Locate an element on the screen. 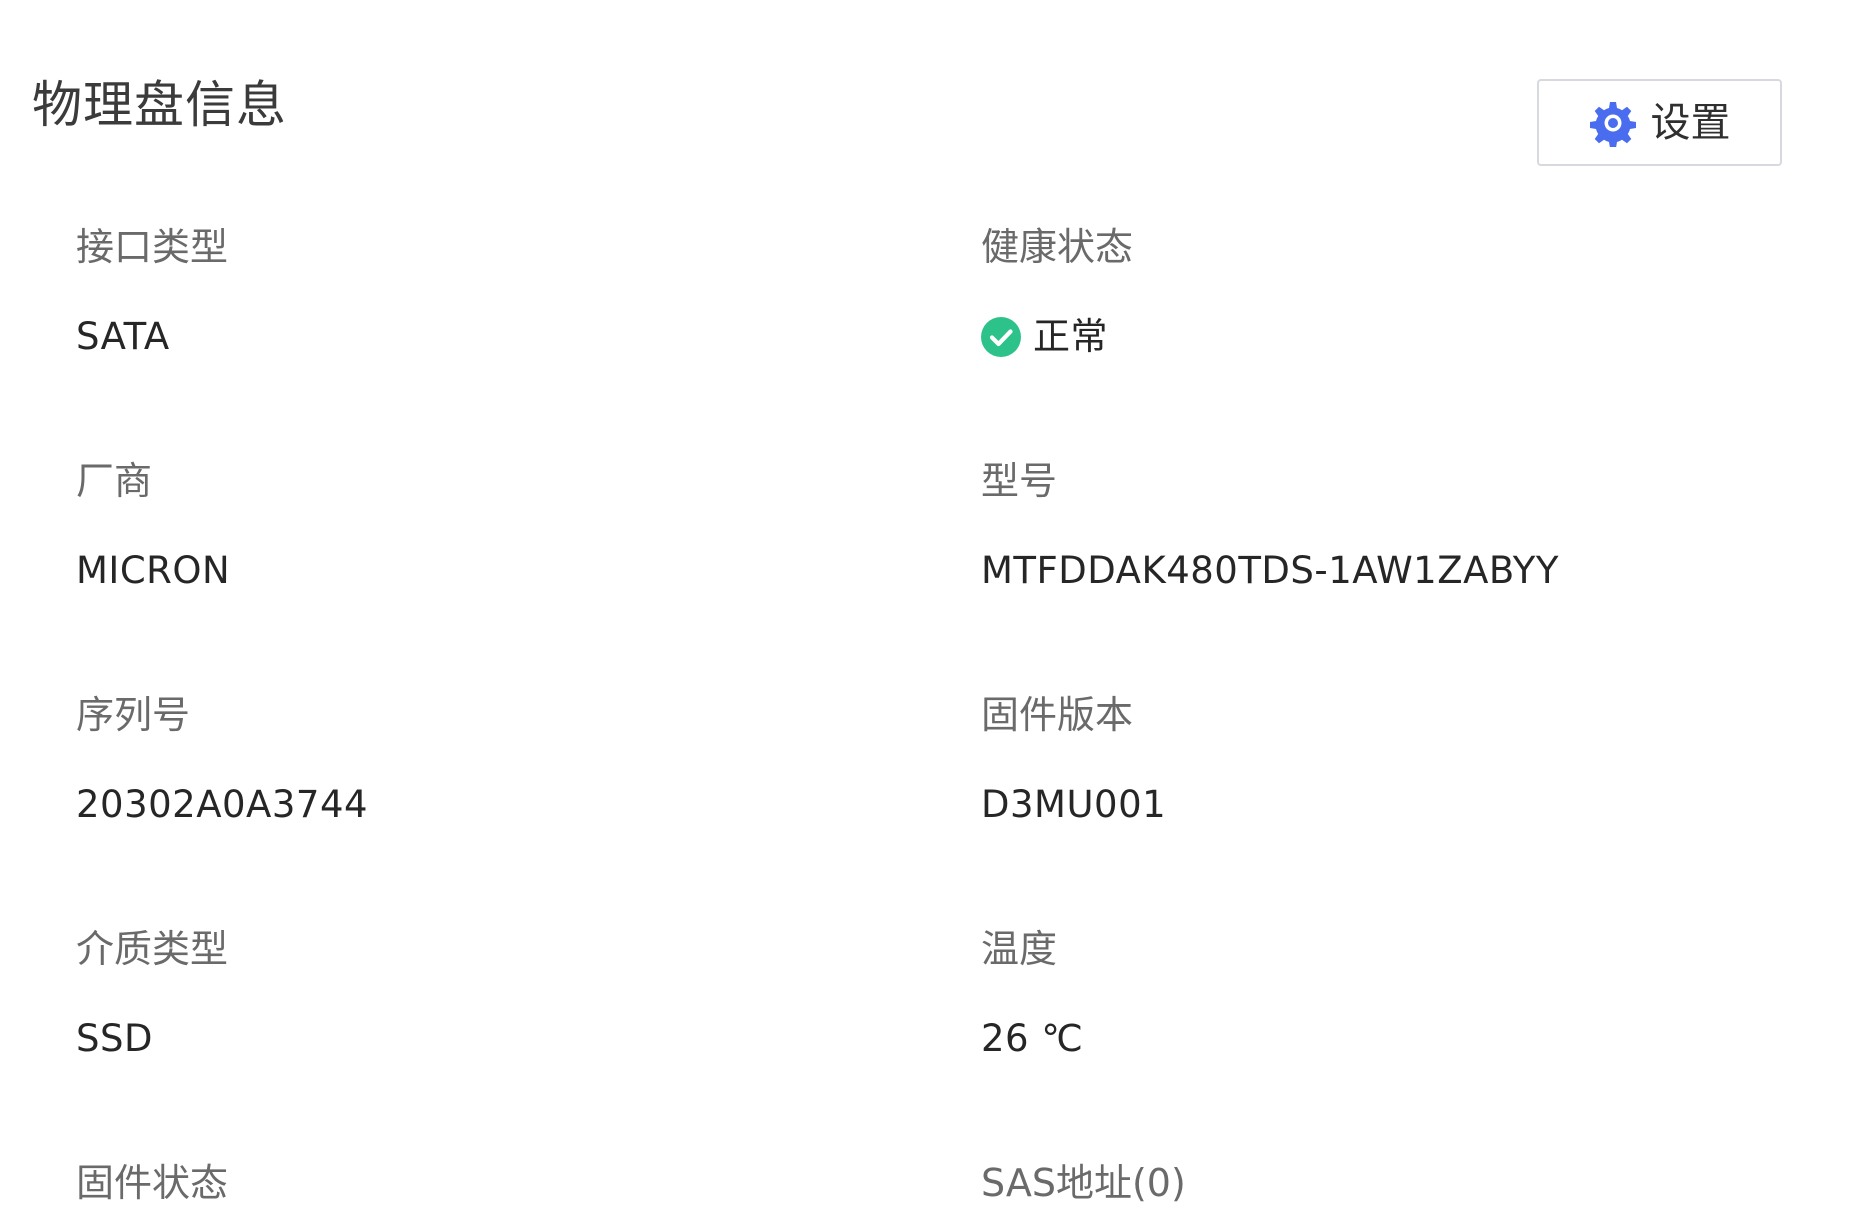  field-serial-number: 序列号 20302A0A3744 is located at coordinates (456, 760).